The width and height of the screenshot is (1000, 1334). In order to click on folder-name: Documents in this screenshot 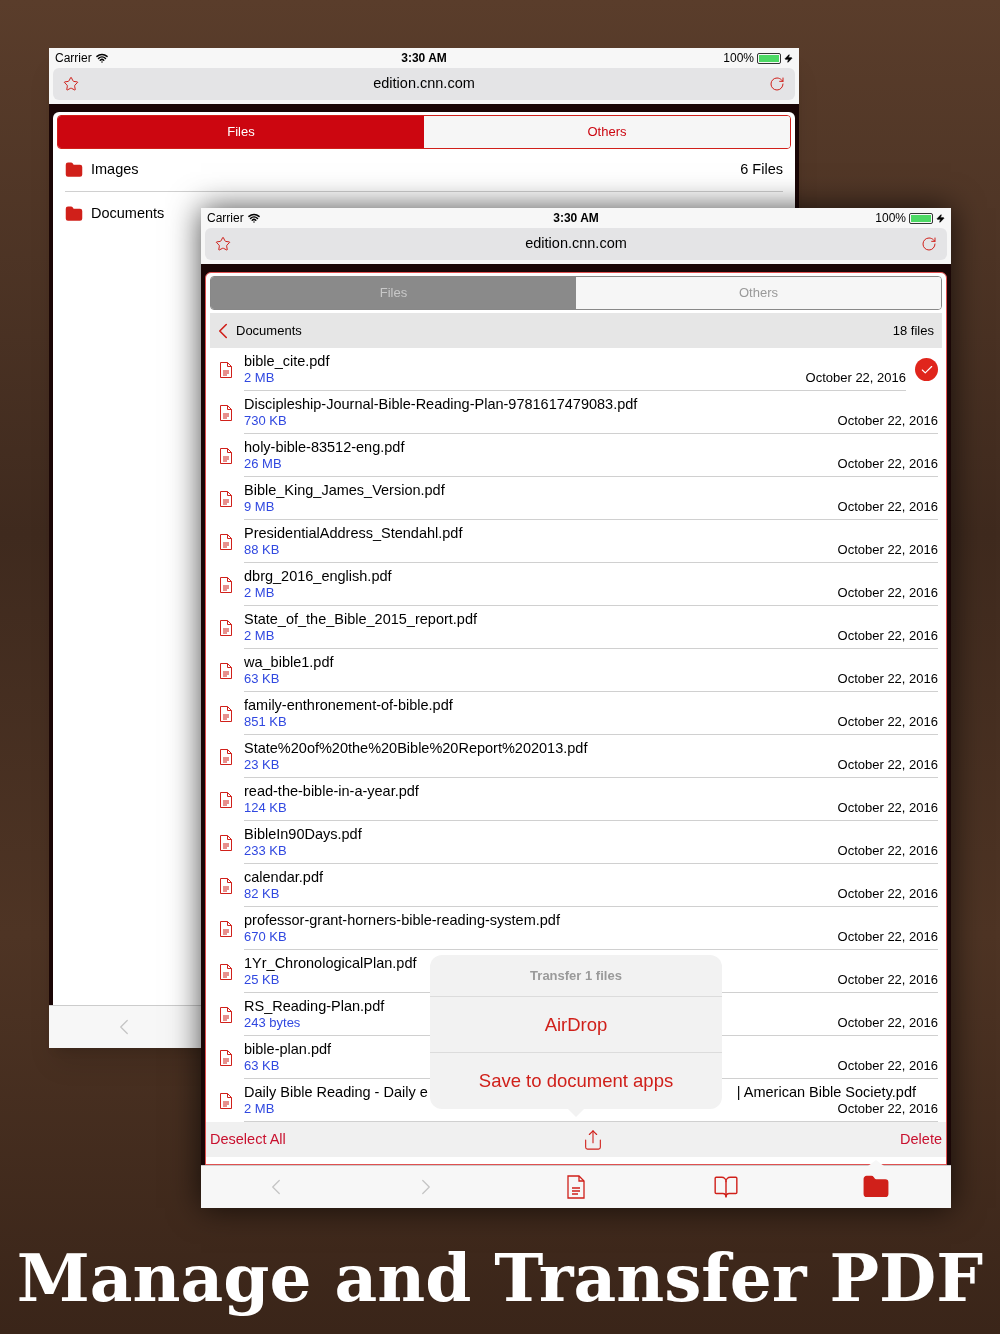, I will do `click(128, 213)`.